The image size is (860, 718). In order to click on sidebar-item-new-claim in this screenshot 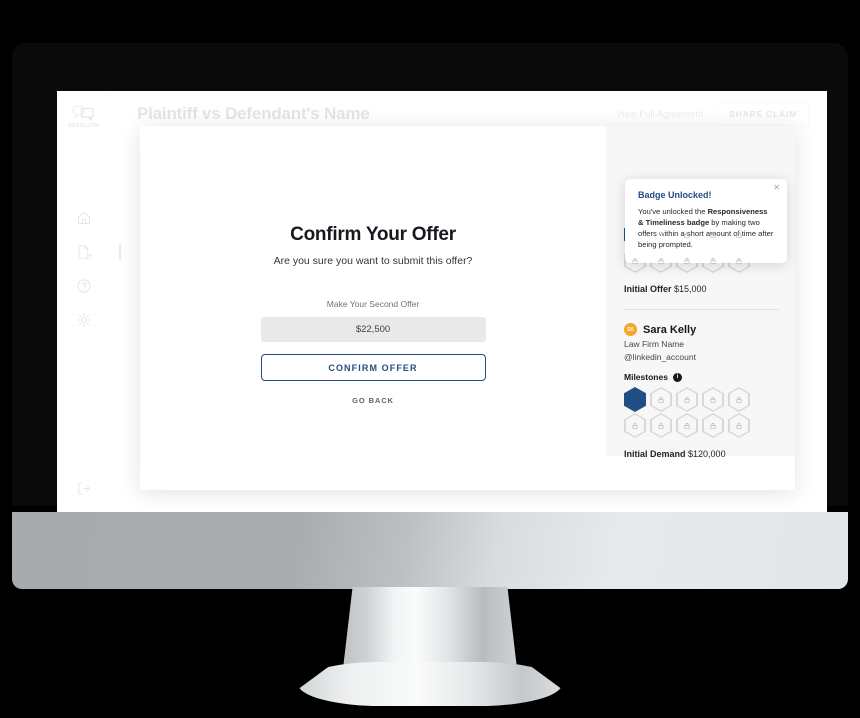, I will do `click(98, 252)`.